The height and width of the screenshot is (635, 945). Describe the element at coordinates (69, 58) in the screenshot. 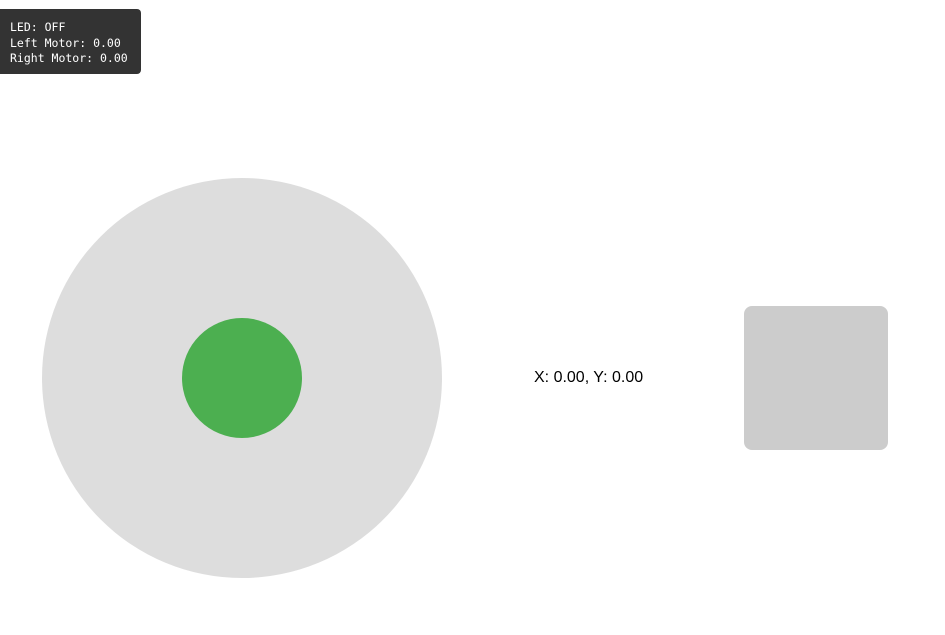

I see `right-motor-status: Right Motor: 0.00` at that location.